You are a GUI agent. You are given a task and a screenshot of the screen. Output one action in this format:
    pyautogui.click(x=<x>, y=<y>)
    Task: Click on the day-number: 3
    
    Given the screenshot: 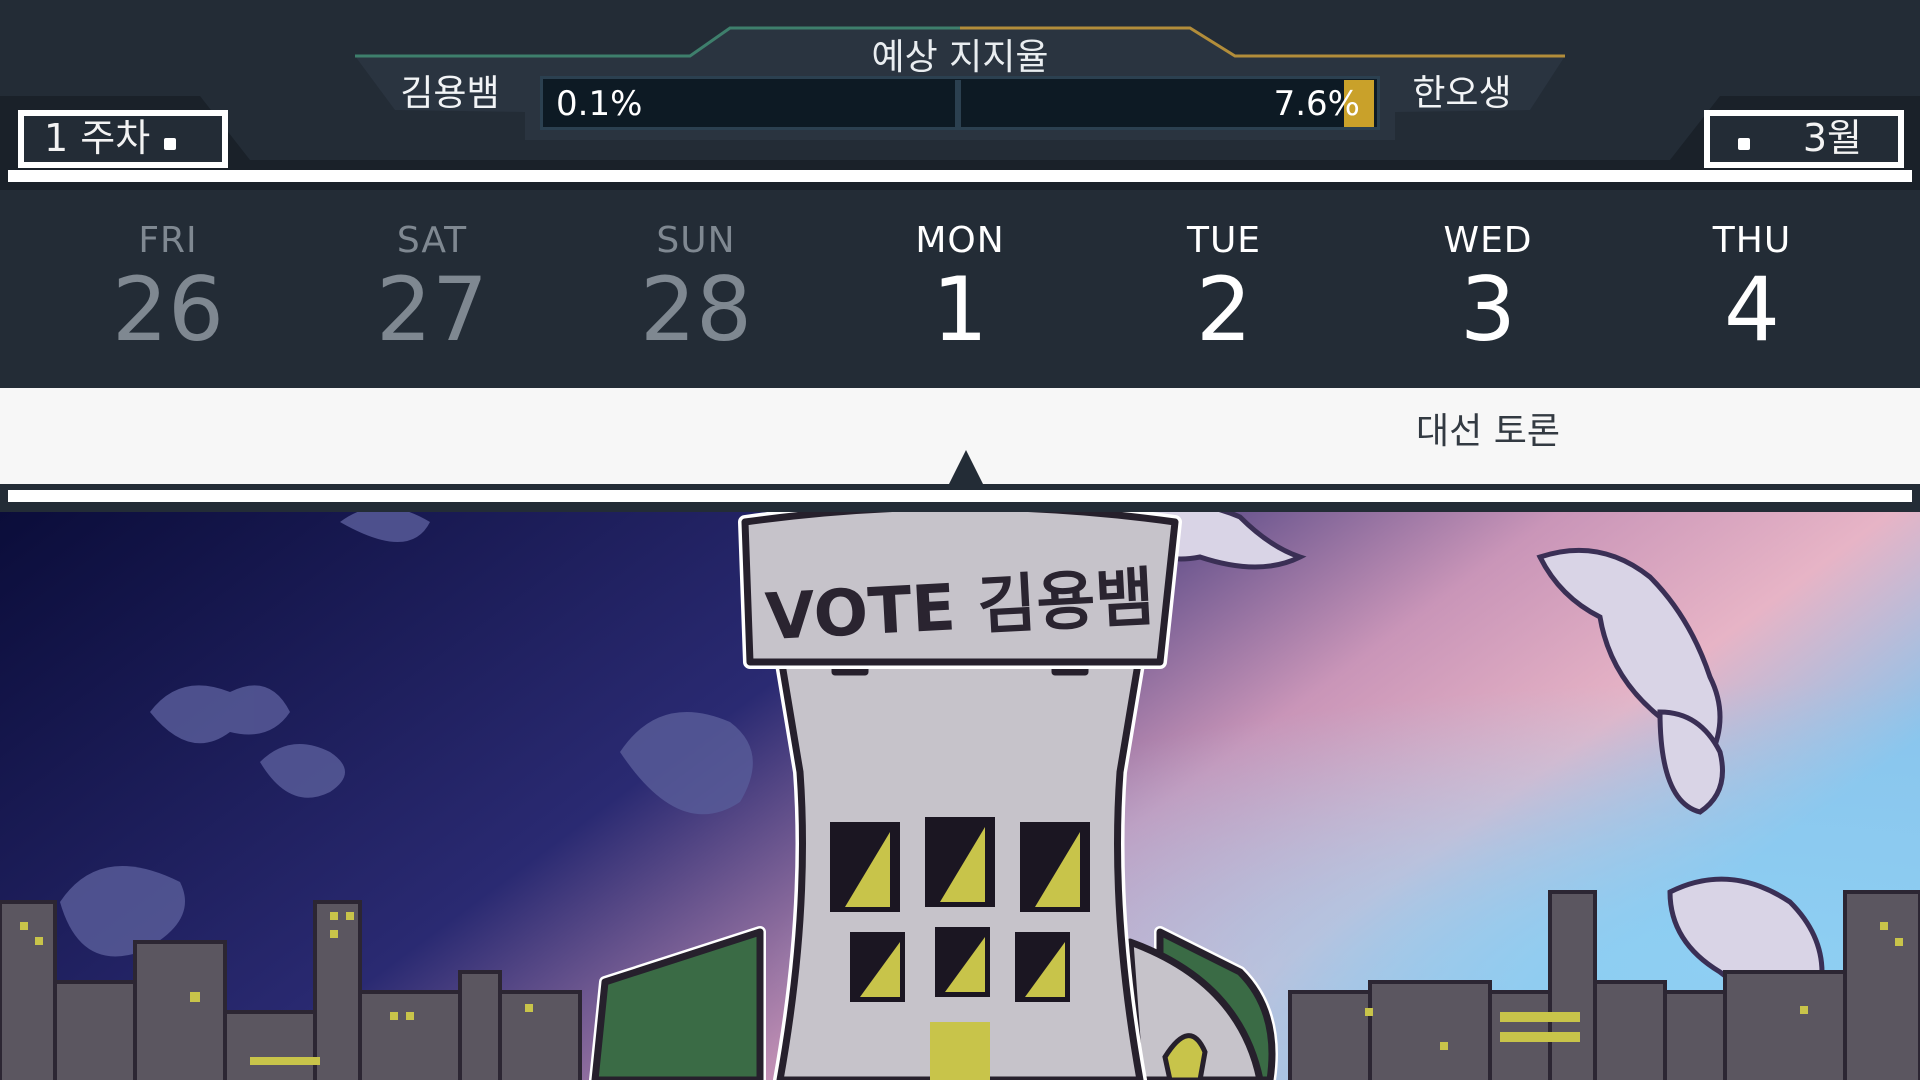 What is the action you would take?
    pyautogui.click(x=1488, y=309)
    